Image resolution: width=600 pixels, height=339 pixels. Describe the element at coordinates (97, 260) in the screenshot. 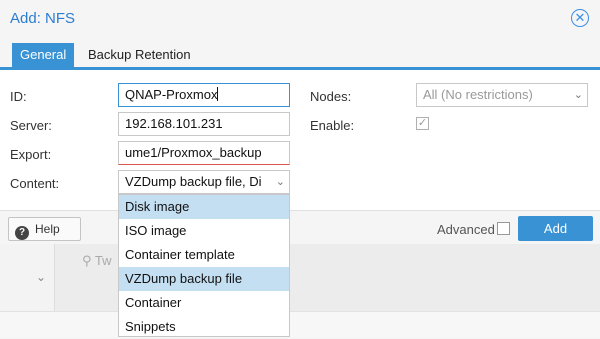

I see `background-tree-item: ⚲ Tw` at that location.